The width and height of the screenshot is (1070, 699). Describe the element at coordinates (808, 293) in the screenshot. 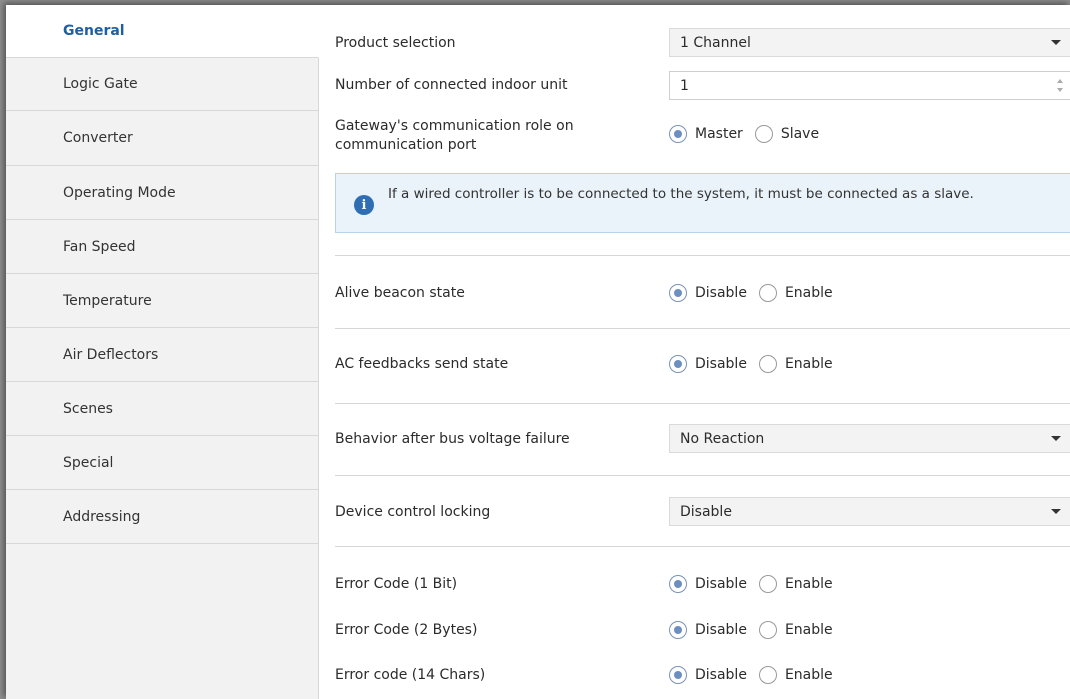

I see `alive-beacon-enable-label: Enable` at that location.